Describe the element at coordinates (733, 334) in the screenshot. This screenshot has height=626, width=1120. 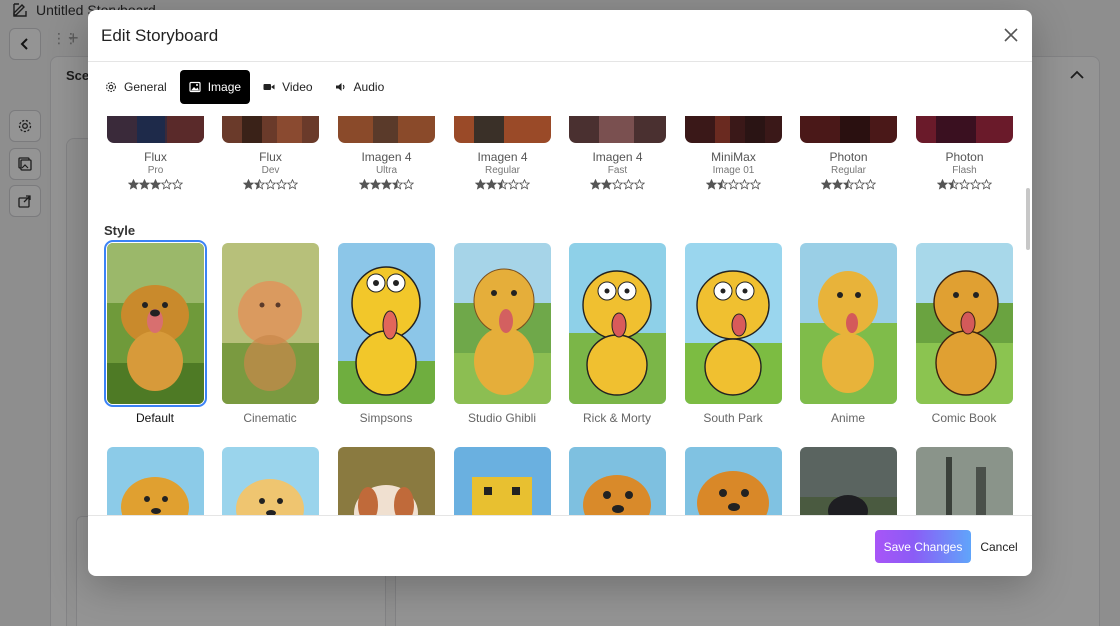
I see `style-option-south-park: South Park` at that location.